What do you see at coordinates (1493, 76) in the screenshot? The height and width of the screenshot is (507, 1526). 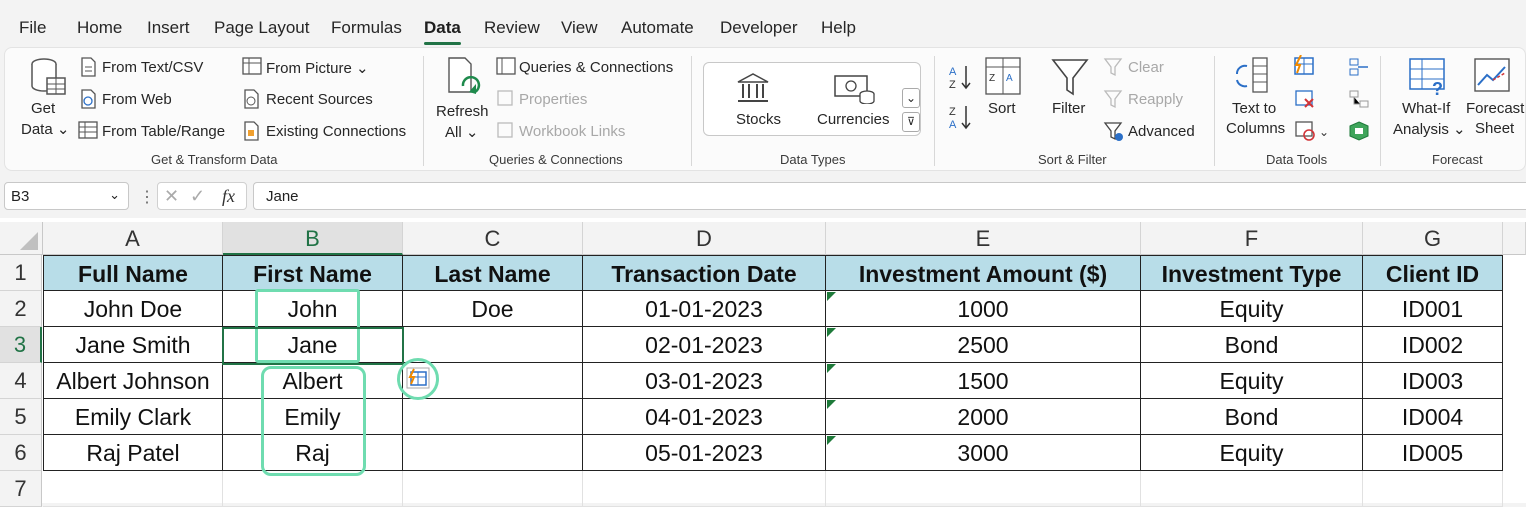 I see `forecast-sheet-icon` at bounding box center [1493, 76].